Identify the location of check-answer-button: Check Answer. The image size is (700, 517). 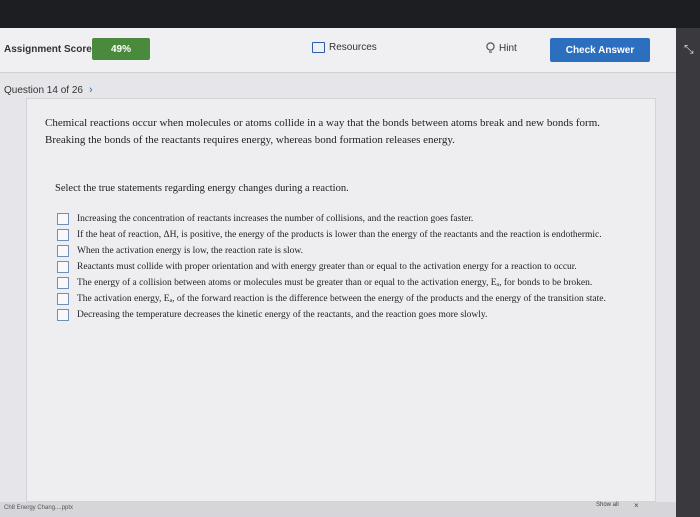
(600, 50).